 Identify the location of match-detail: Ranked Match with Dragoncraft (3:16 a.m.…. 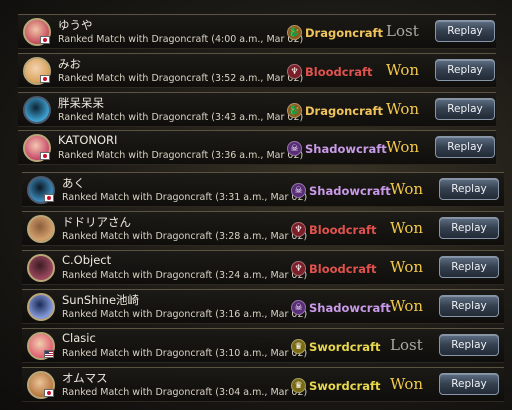
(185, 314).